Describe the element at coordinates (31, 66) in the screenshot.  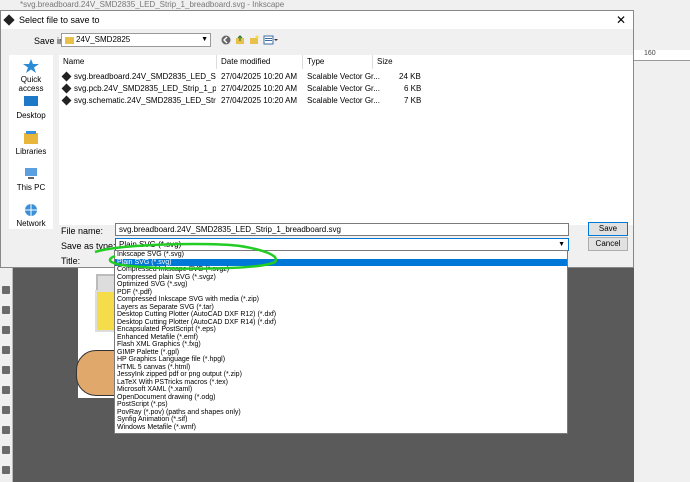
I see `star-icon` at that location.